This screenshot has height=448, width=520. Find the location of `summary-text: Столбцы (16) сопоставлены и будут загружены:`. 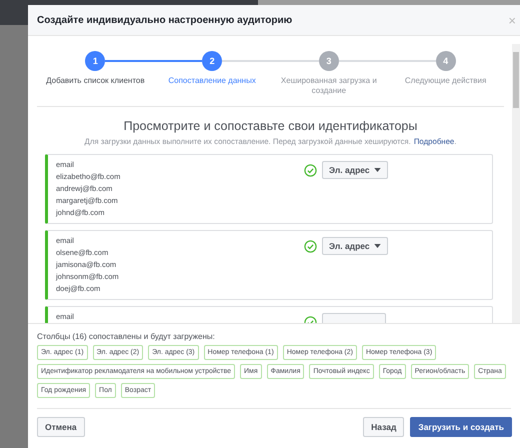

summary-text: Столбцы (16) сопоставлены и будут загружены: is located at coordinates (126, 336).